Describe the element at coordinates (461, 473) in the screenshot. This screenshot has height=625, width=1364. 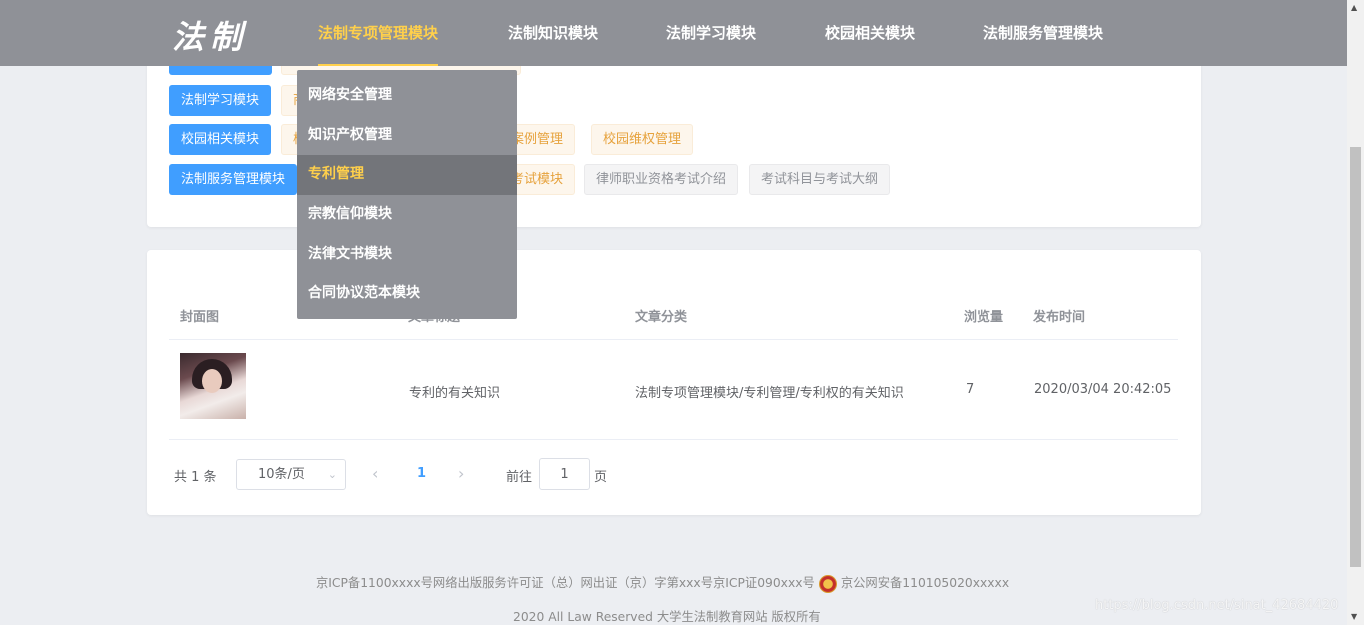
I see `next-page-icon: ›` at that location.